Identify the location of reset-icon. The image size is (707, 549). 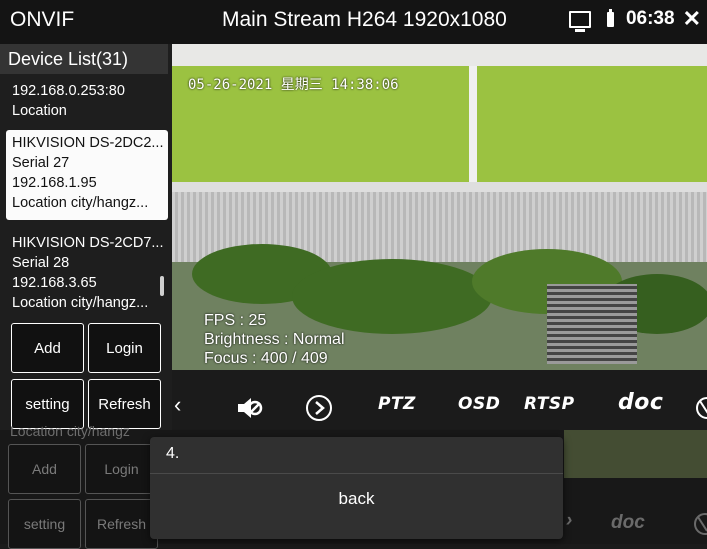
(701, 408).